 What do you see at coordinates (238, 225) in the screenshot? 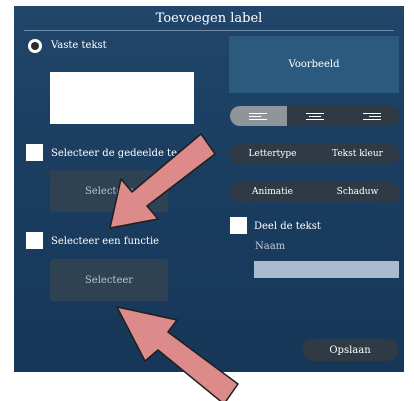
I see `share-text-checkbox` at bounding box center [238, 225].